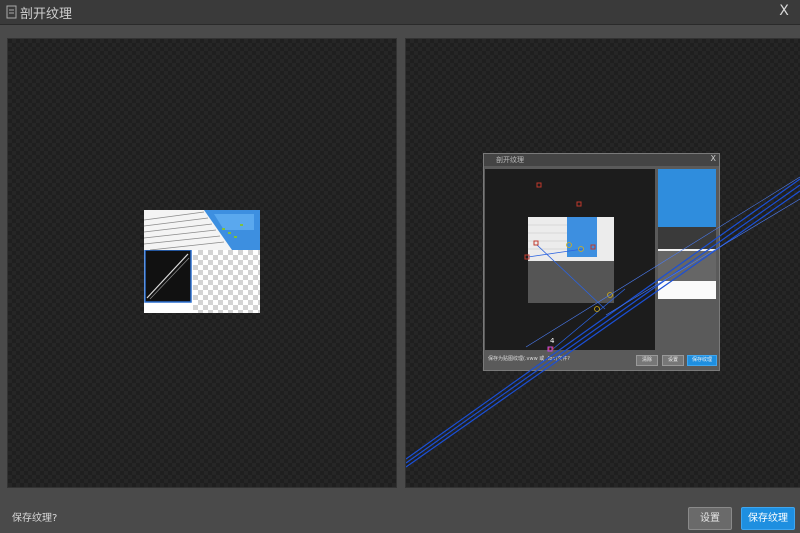 Image resolution: width=800 pixels, height=533 pixels. What do you see at coordinates (550, 349) in the screenshot?
I see `vertex-marker` at bounding box center [550, 349].